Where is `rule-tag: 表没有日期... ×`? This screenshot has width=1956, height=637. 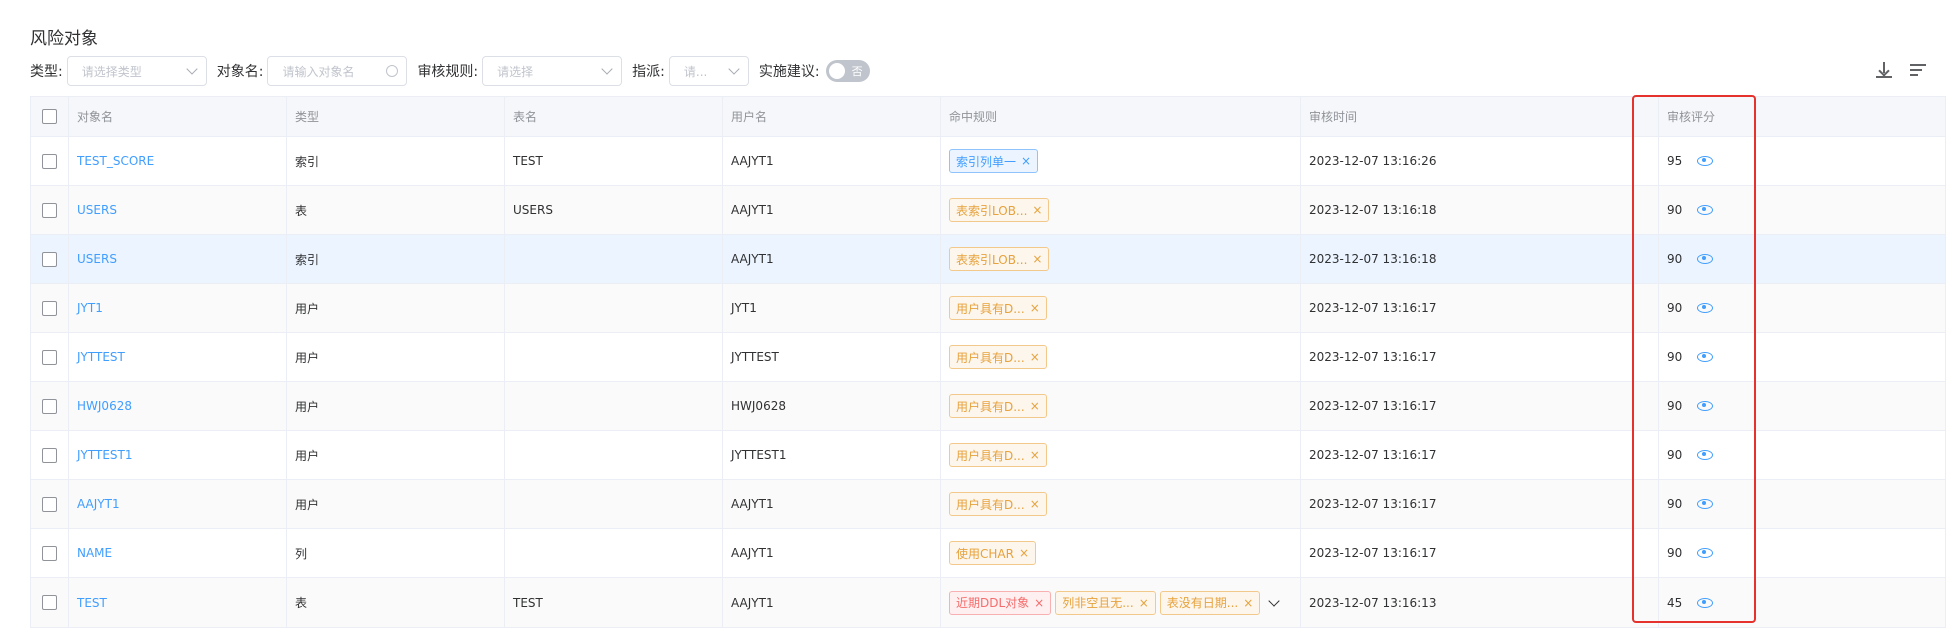
rule-tag: 表没有日期... × is located at coordinates (1210, 602).